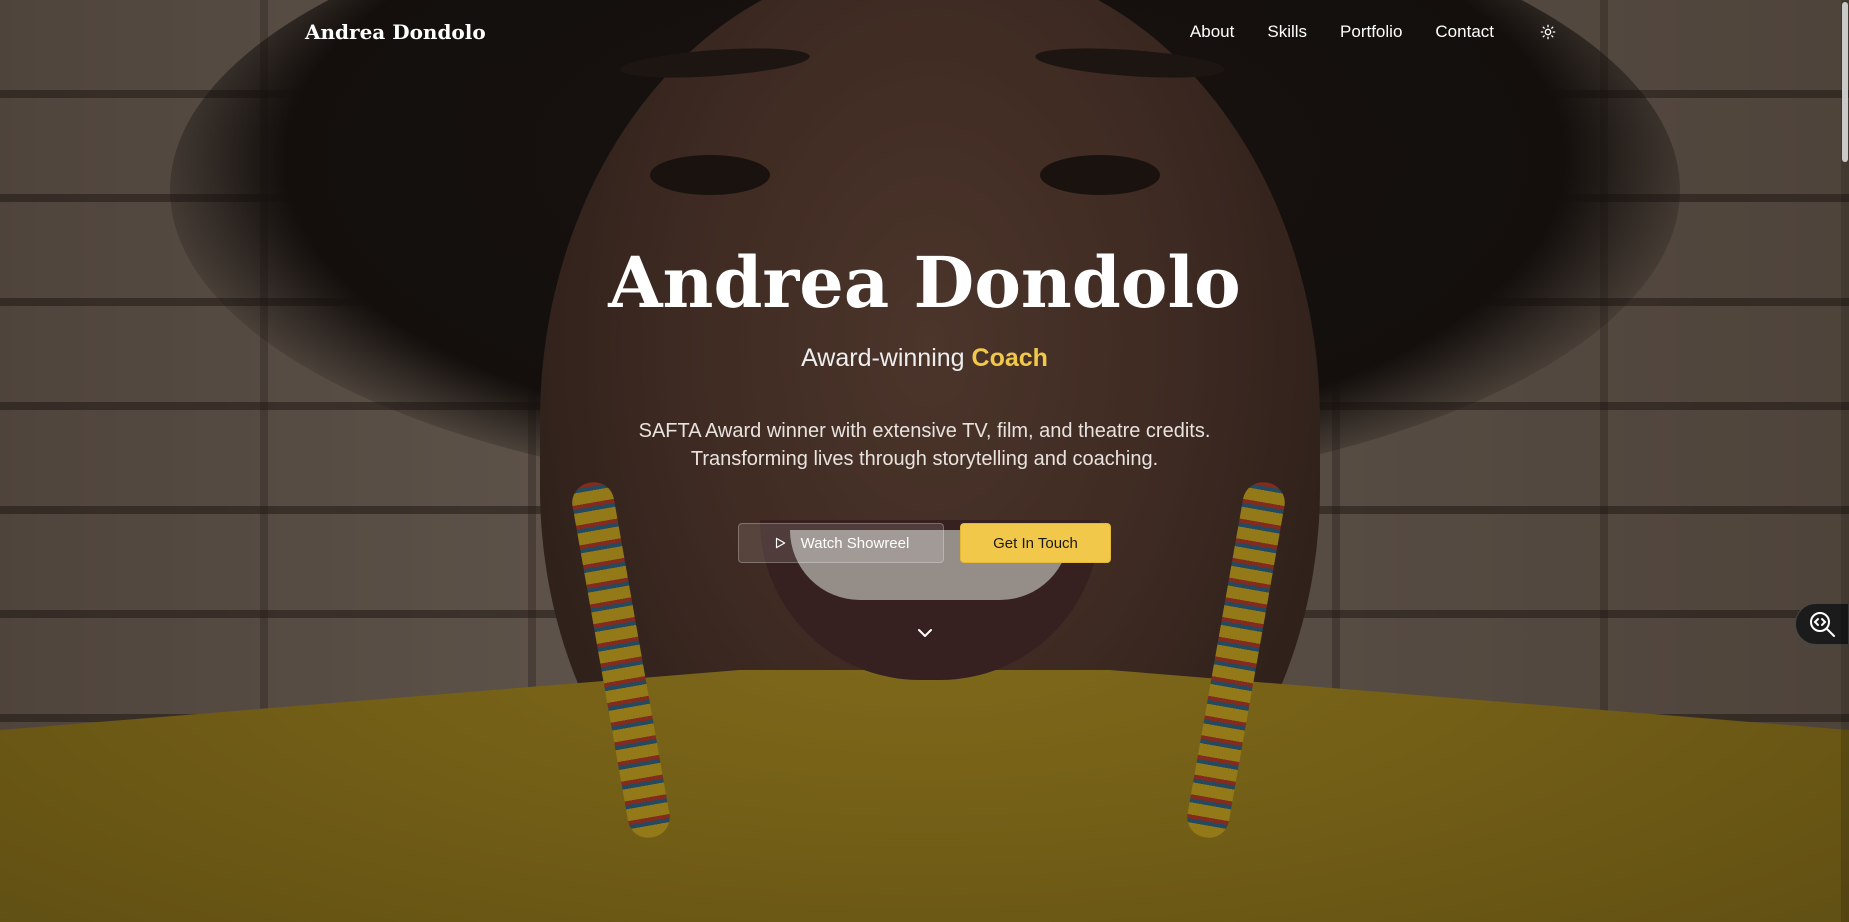 The height and width of the screenshot is (922, 1849). I want to click on hero-subtitle-prefix: Award-winning, so click(886, 358).